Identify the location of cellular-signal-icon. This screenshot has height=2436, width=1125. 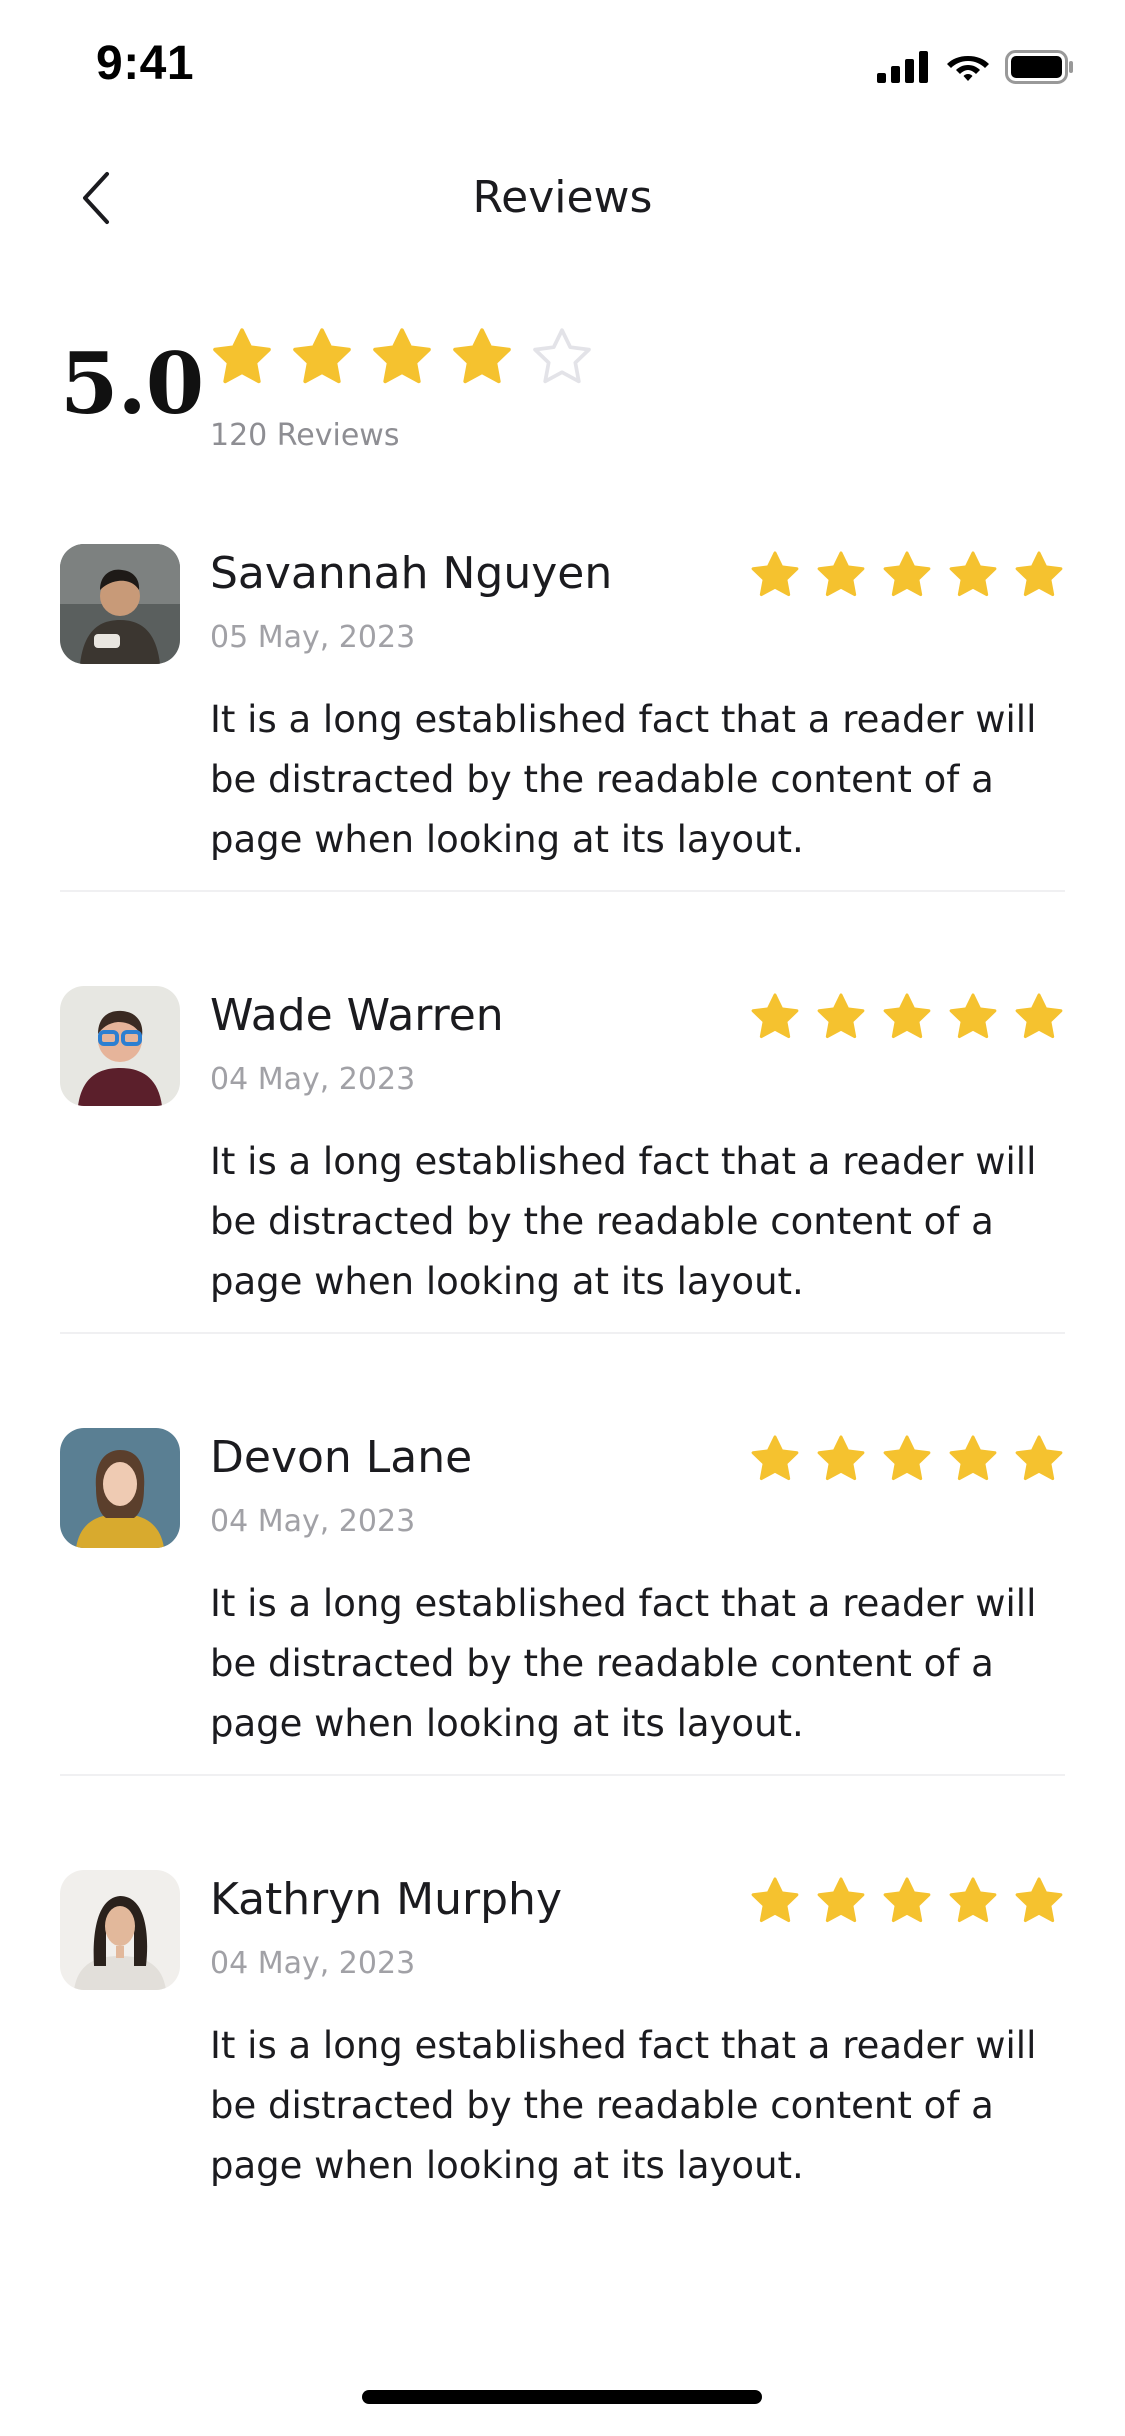
(904, 67).